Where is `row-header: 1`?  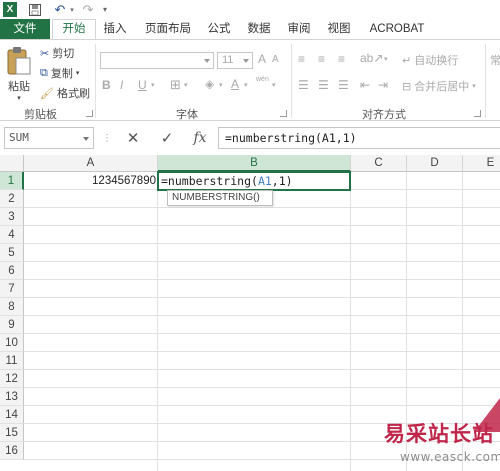
row-header: 1 is located at coordinates (12, 181).